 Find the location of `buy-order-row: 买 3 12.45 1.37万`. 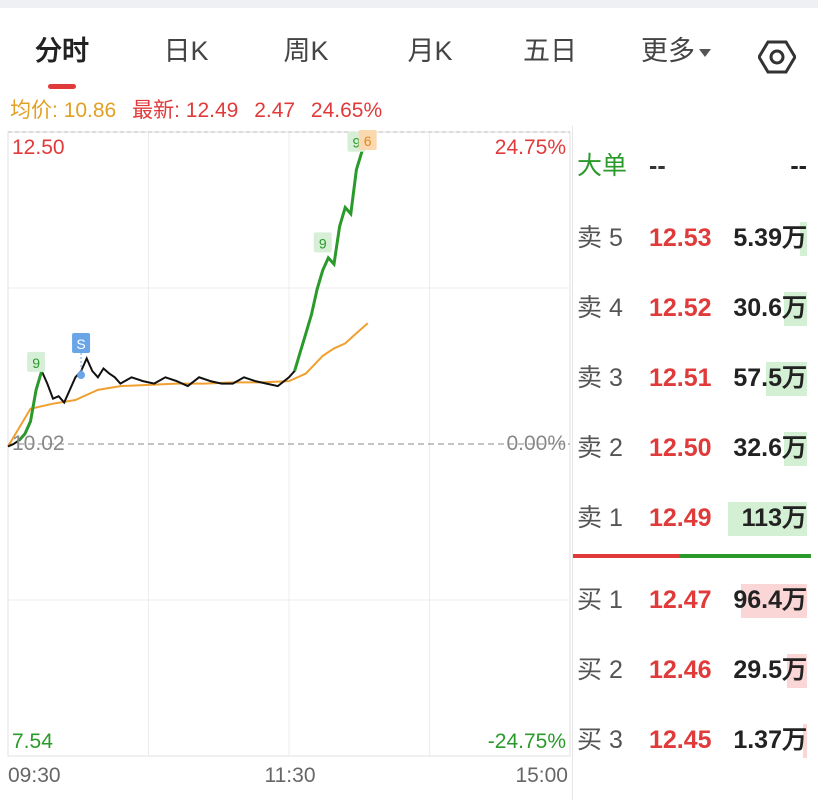

buy-order-row: 买 3 12.45 1.37万 is located at coordinates (695, 740).